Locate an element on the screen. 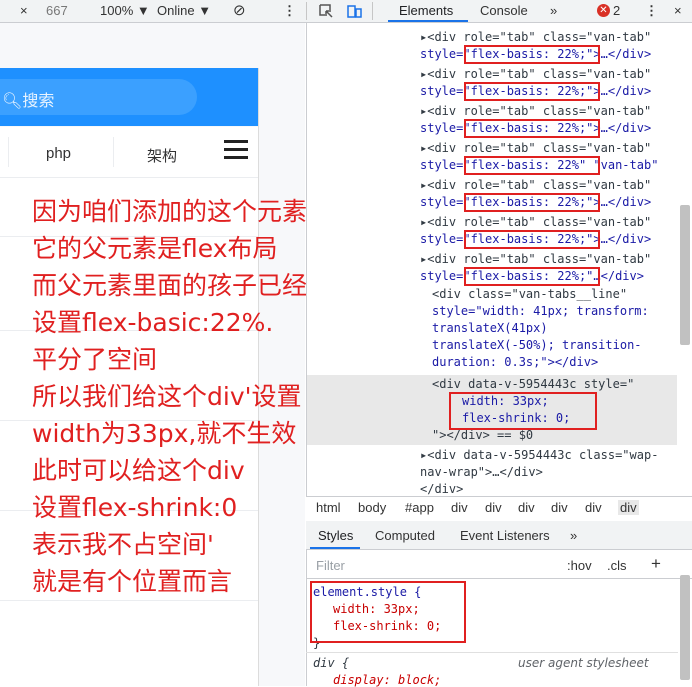 The image size is (692, 687). zoom-select: 100% ▼ is located at coordinates (125, 10).